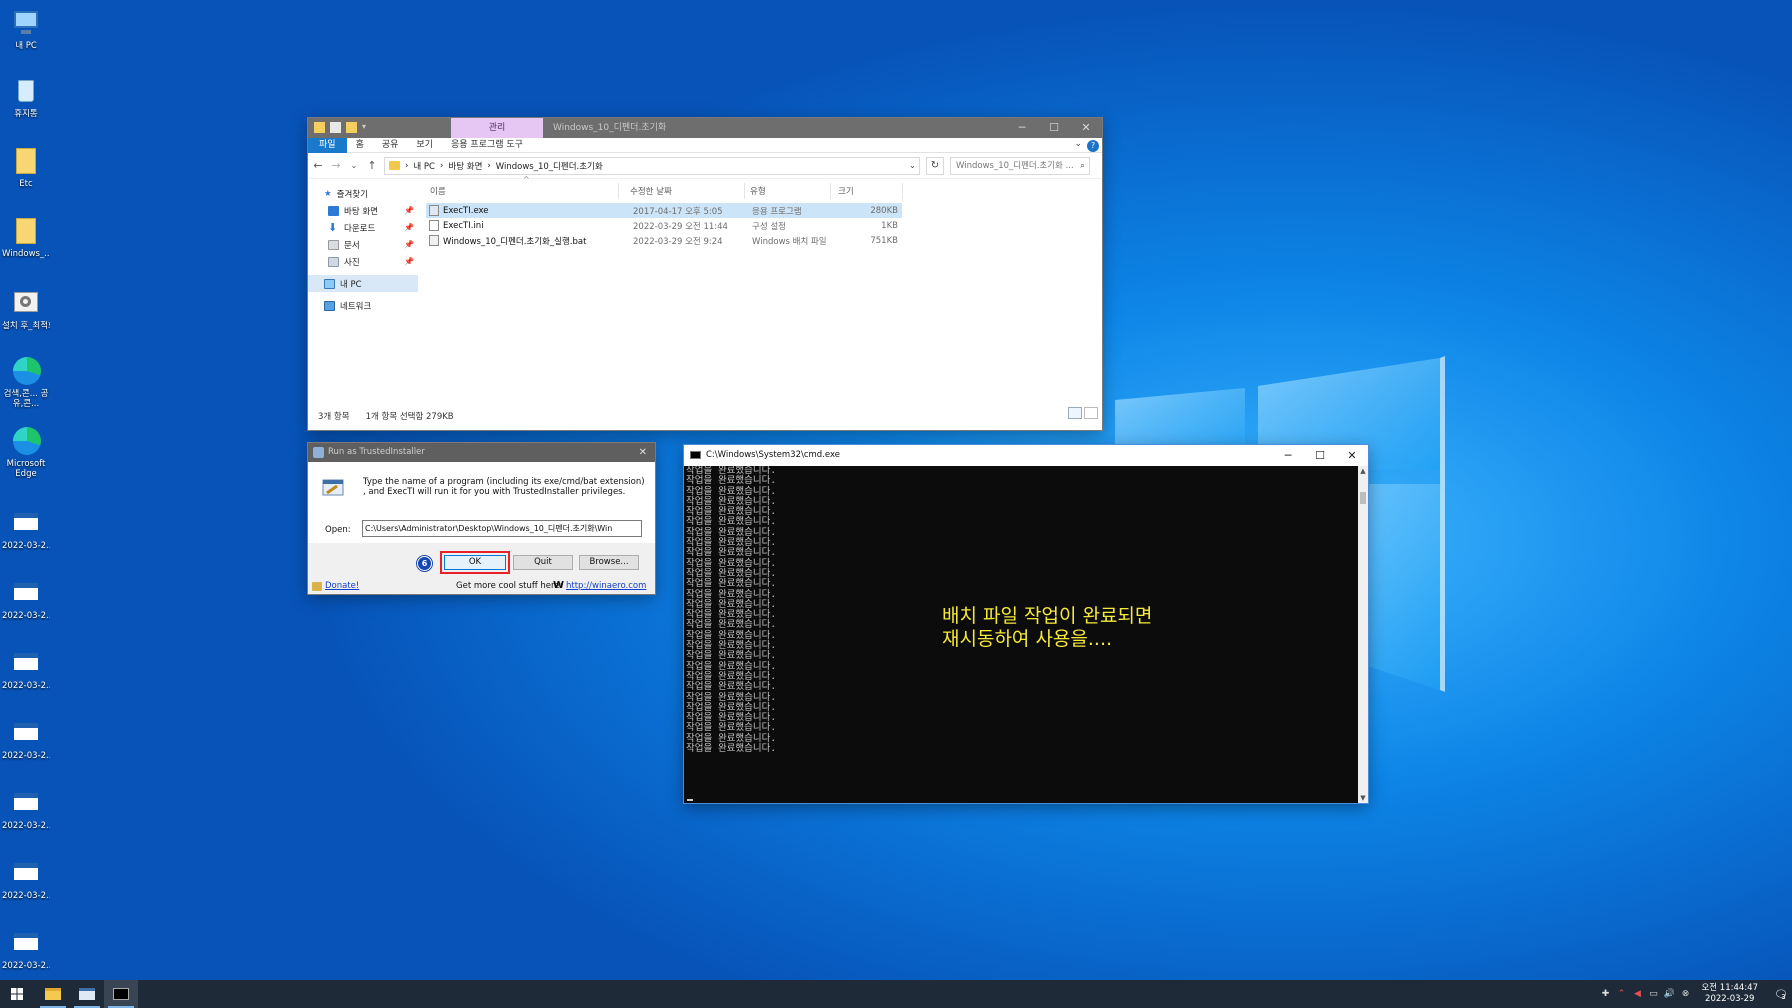 The height and width of the screenshot is (1008, 1792). What do you see at coordinates (1020, 165) in the screenshot?
I see `search-input: Windows_10_디펜더.초기화 ... ⌕` at bounding box center [1020, 165].